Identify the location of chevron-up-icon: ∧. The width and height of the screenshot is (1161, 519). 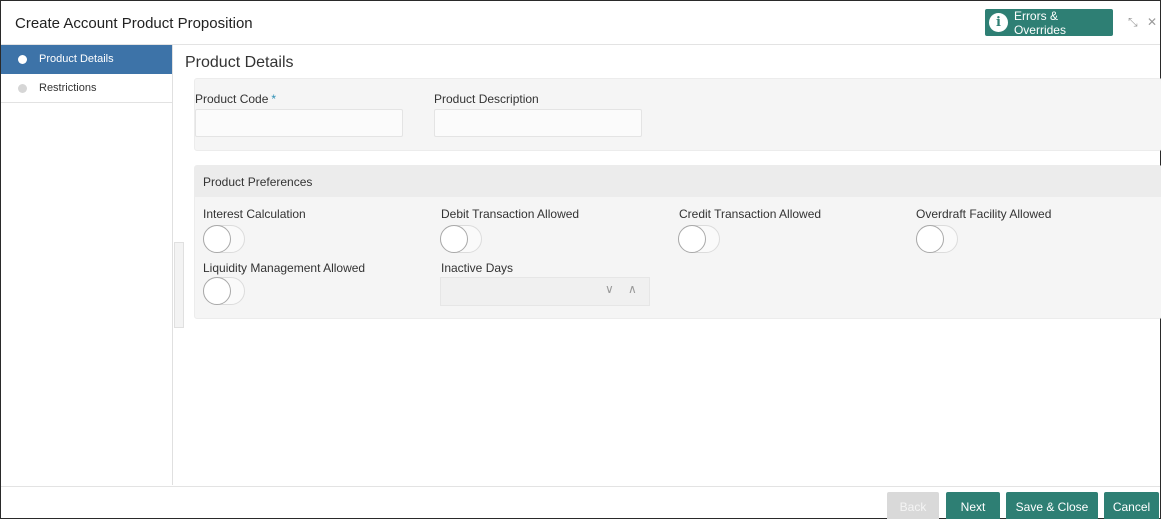
(632, 289).